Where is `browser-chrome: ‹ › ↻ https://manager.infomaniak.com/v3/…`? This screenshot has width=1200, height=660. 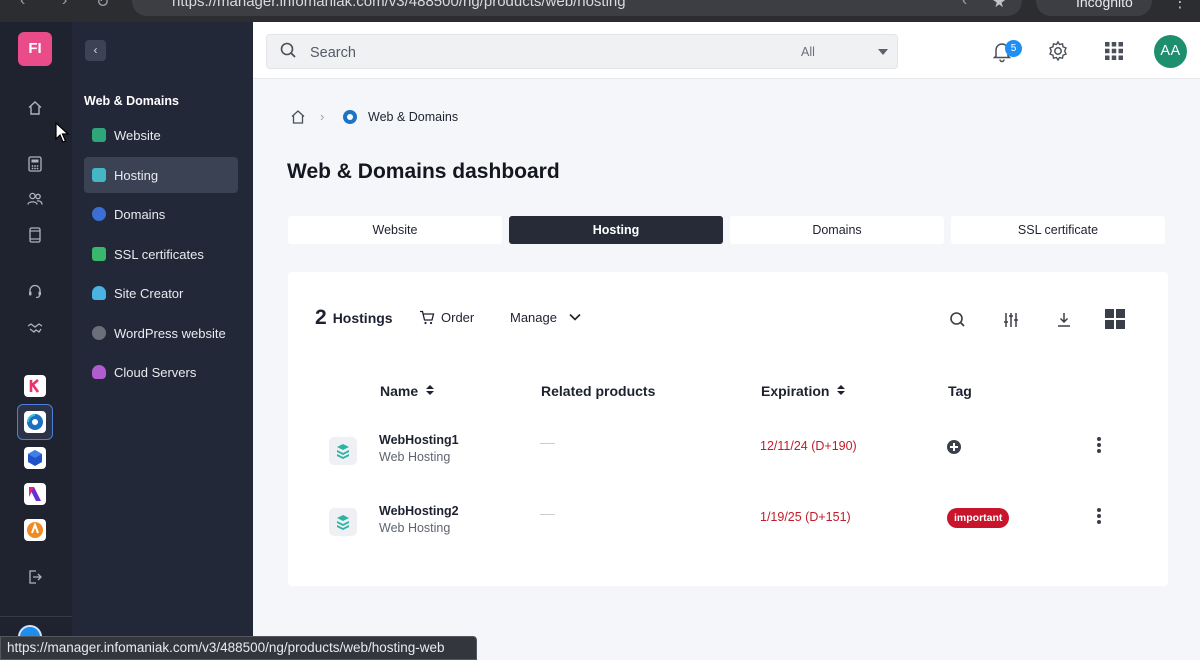 browser-chrome: ‹ › ↻ https://manager.infomaniak.com/v3/… is located at coordinates (600, 11).